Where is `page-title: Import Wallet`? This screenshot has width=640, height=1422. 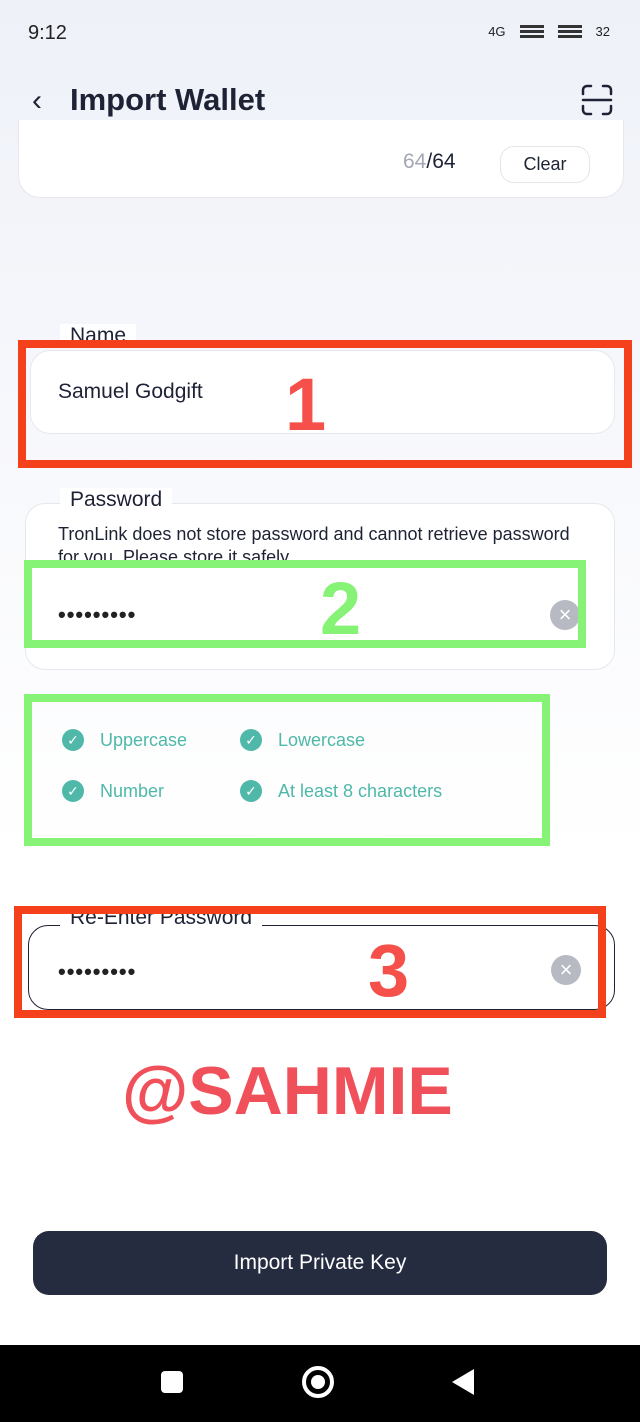
page-title: Import Wallet is located at coordinates (168, 99).